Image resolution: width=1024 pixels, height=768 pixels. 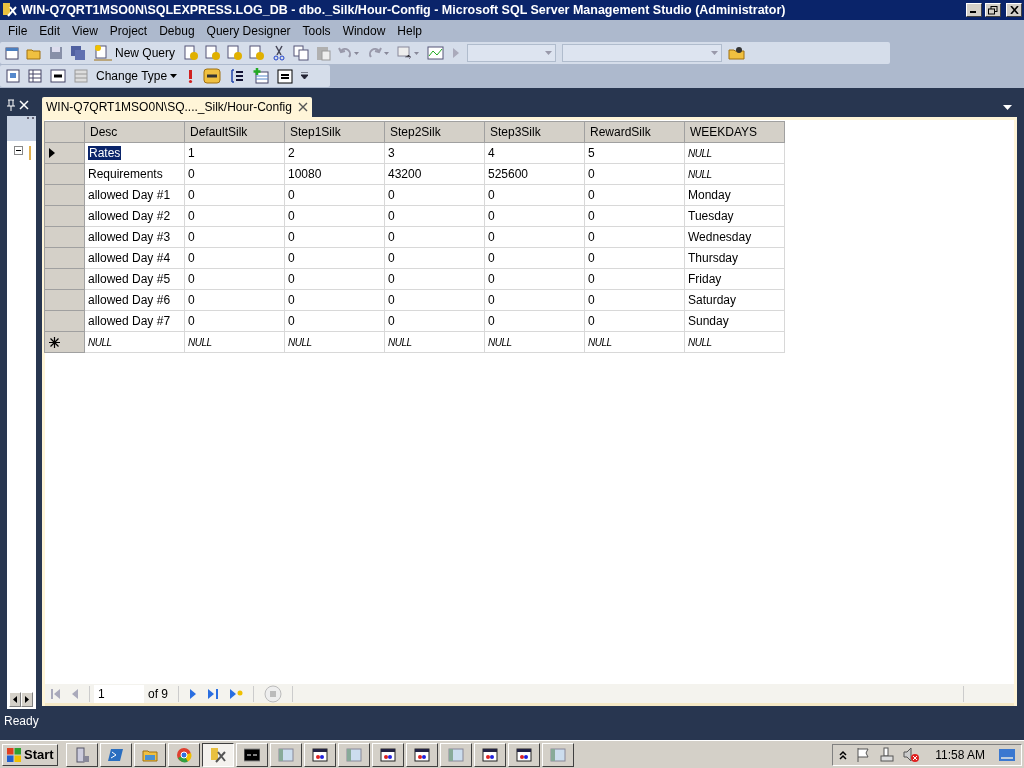 What do you see at coordinates (24, 105) in the screenshot?
I see `close-icon` at bounding box center [24, 105].